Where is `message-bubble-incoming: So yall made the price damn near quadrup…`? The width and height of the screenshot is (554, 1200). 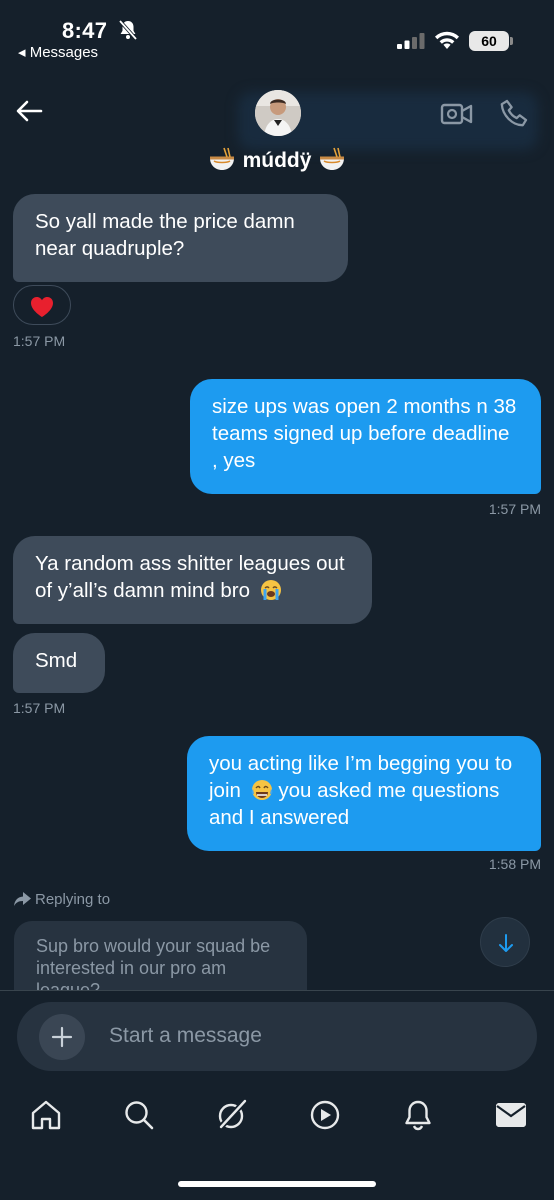 message-bubble-incoming: So yall made the price damn near quadrup… is located at coordinates (180, 238).